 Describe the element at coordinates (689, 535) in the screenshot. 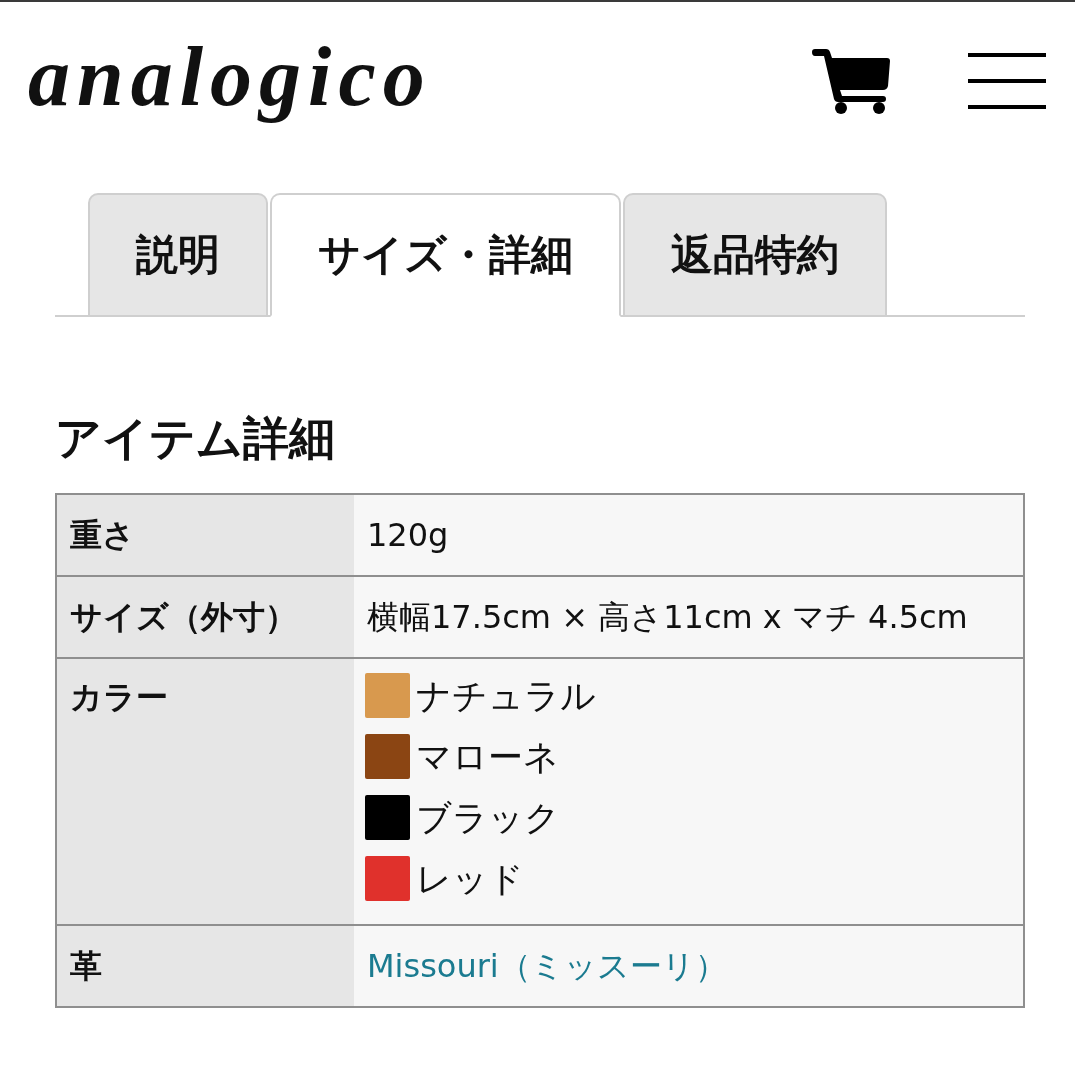

I see `table-cell: 120g` at that location.